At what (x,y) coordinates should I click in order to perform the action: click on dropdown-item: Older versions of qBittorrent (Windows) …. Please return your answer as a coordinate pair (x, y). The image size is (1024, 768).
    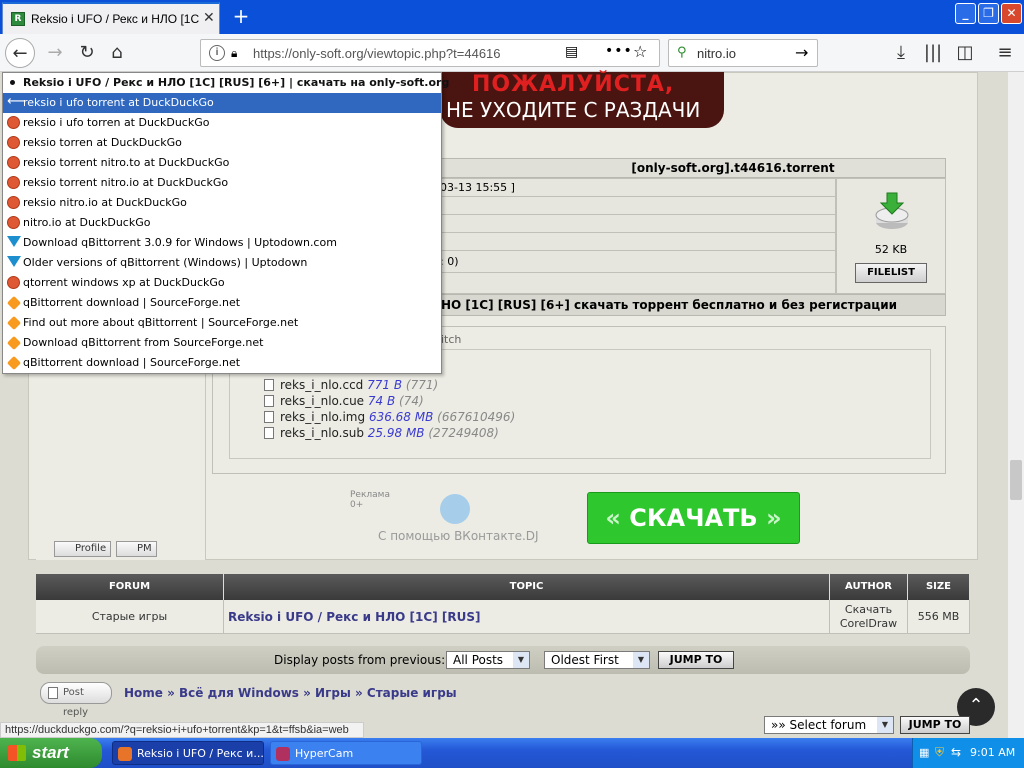
    Looking at the image, I should click on (222, 263).